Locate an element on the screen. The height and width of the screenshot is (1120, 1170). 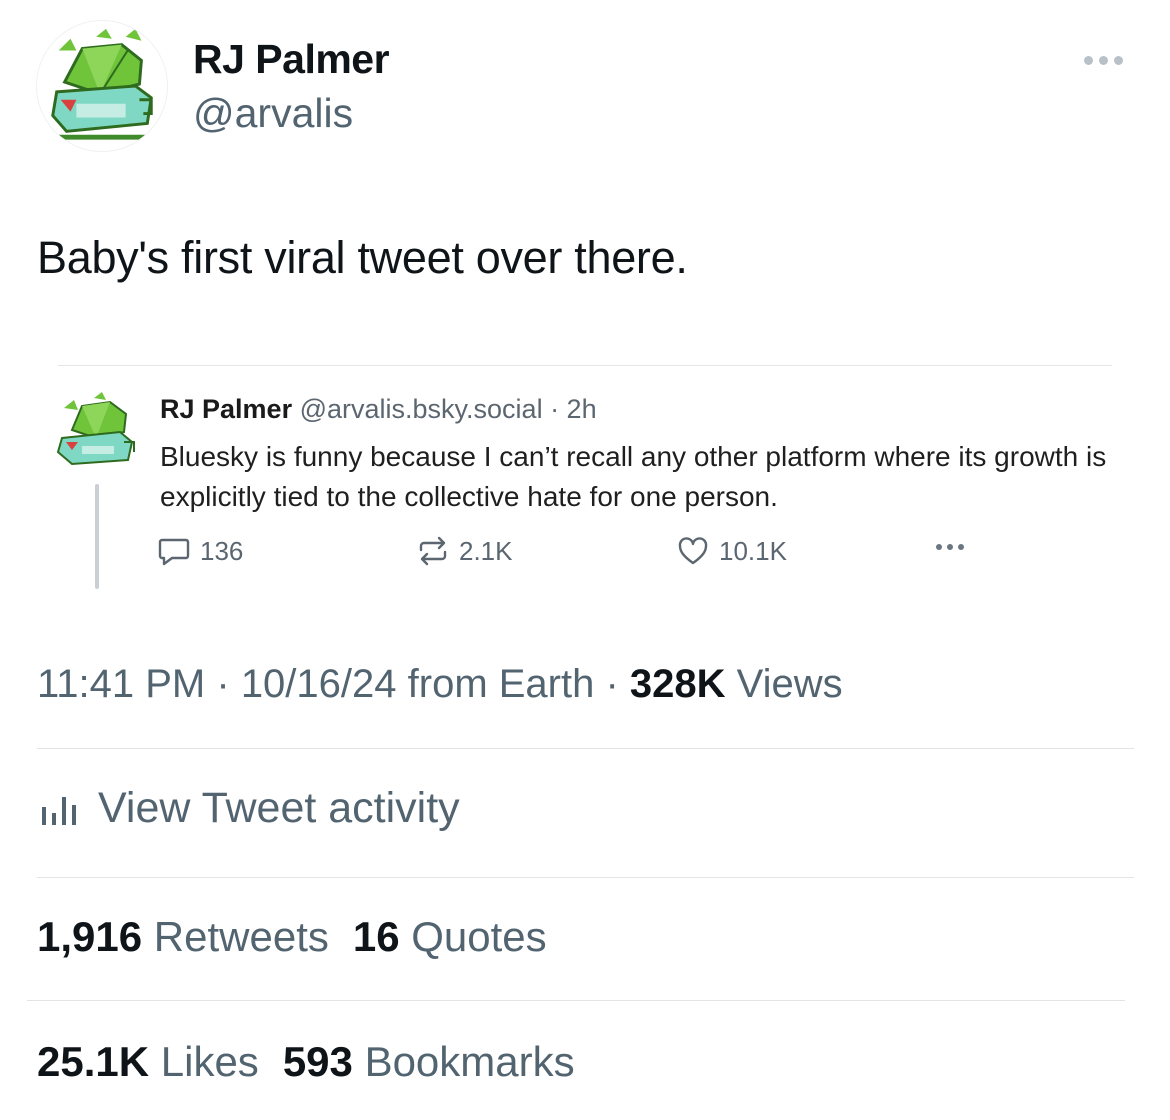
views-count: 328K is located at coordinates (677, 684).